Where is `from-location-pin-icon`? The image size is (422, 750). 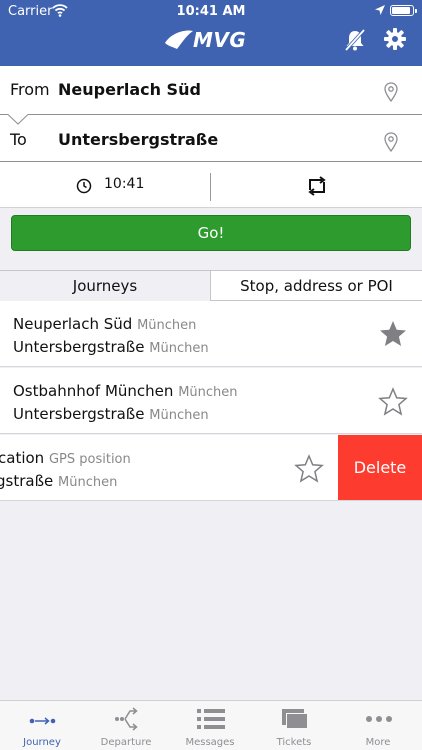
from-location-pin-icon is located at coordinates (391, 92).